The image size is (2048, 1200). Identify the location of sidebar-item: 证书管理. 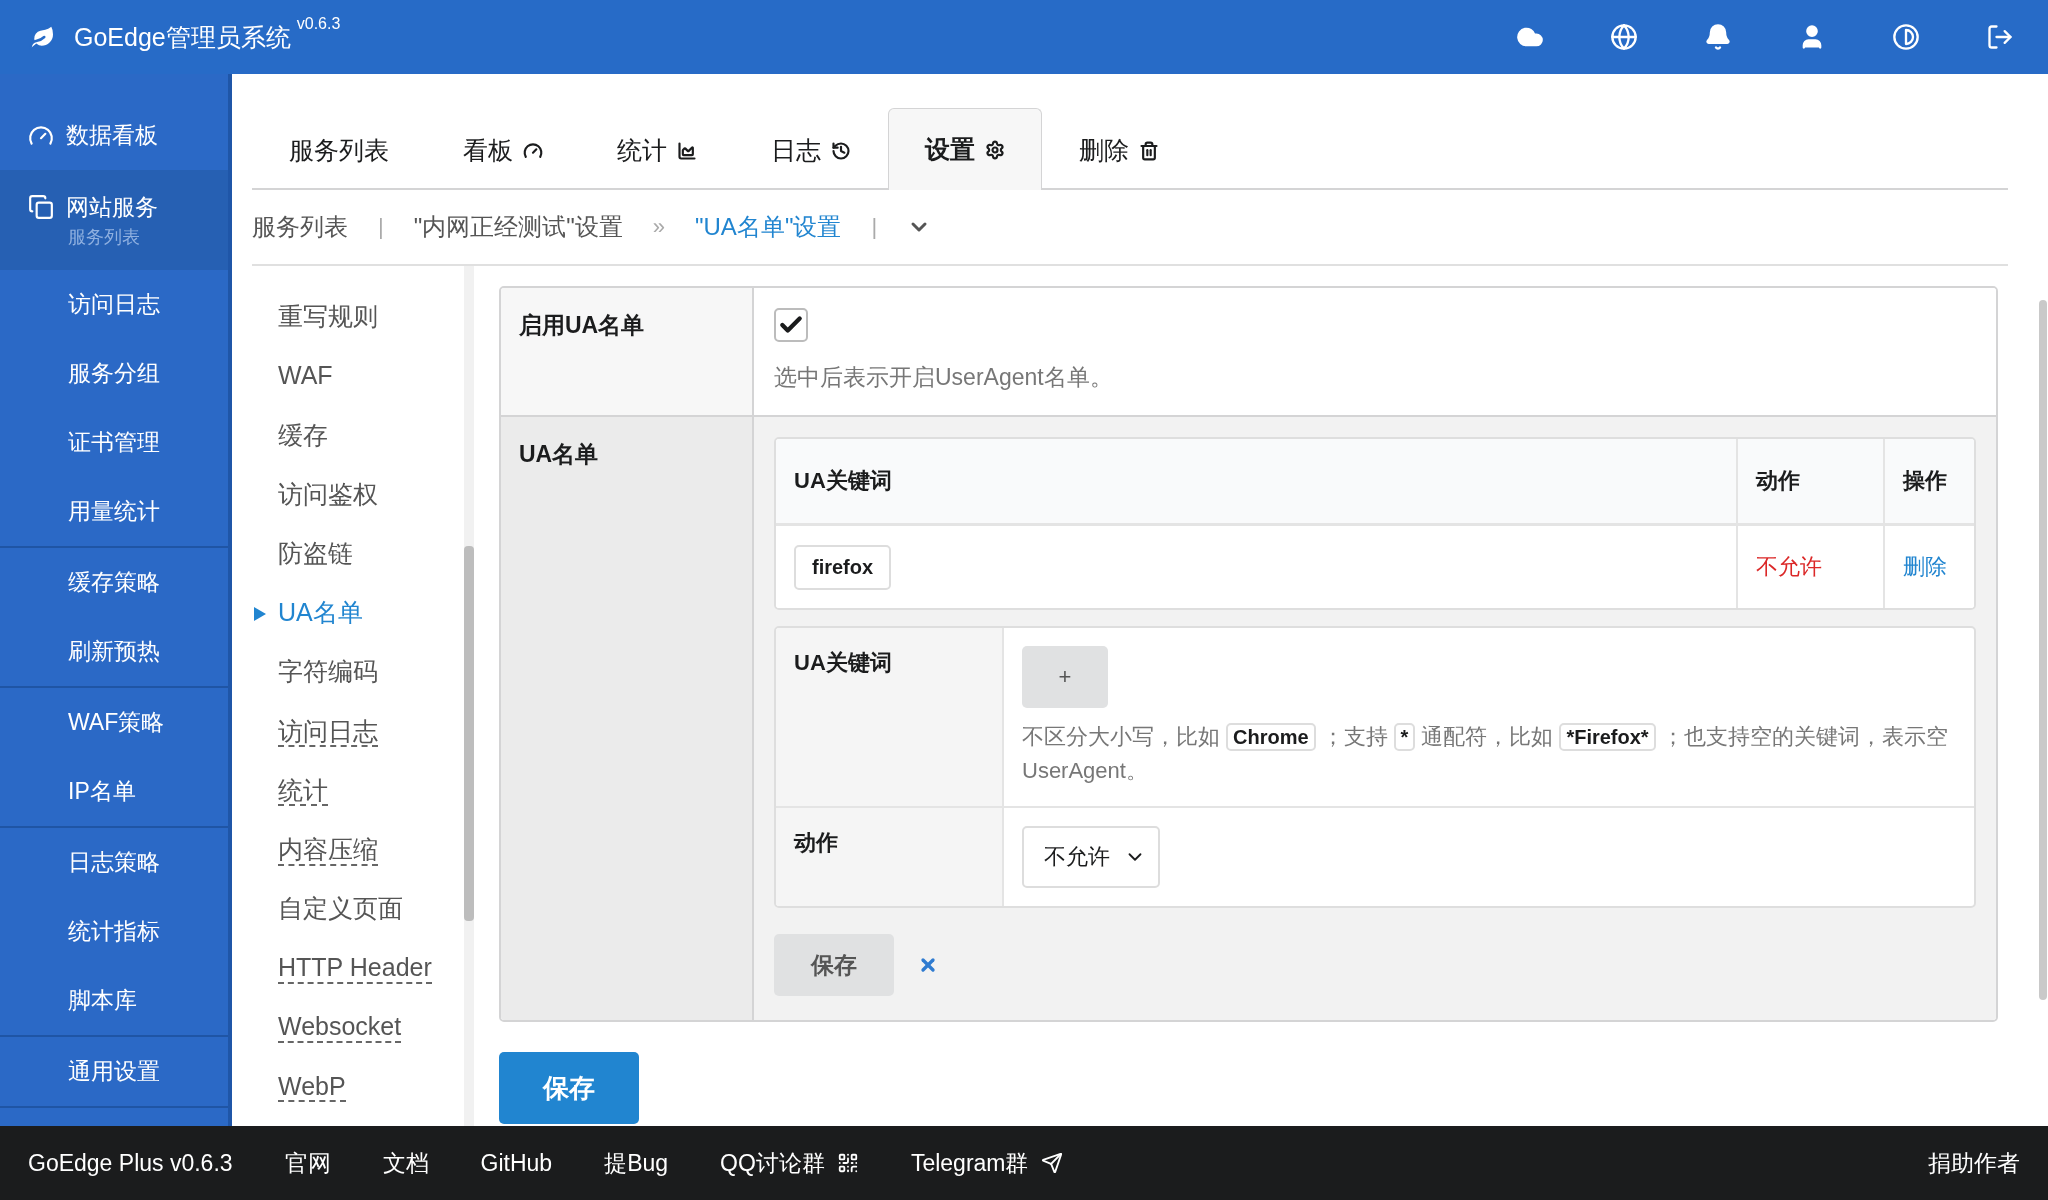
(114, 442).